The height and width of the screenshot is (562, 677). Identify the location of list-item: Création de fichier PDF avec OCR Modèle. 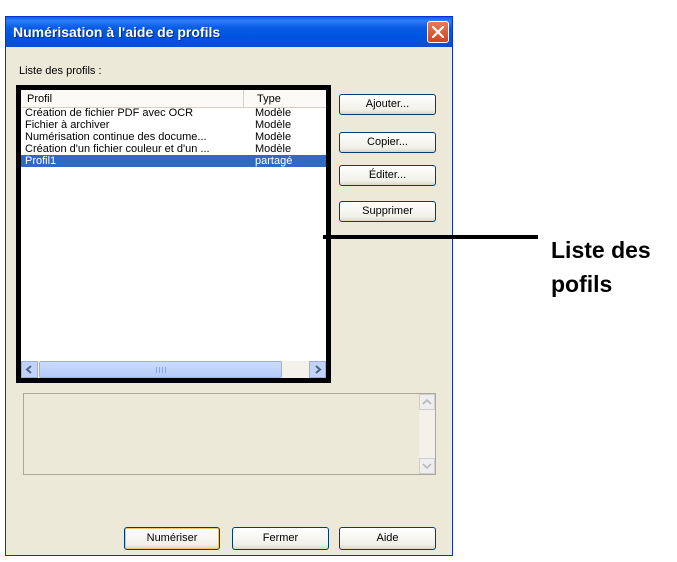
(173, 113).